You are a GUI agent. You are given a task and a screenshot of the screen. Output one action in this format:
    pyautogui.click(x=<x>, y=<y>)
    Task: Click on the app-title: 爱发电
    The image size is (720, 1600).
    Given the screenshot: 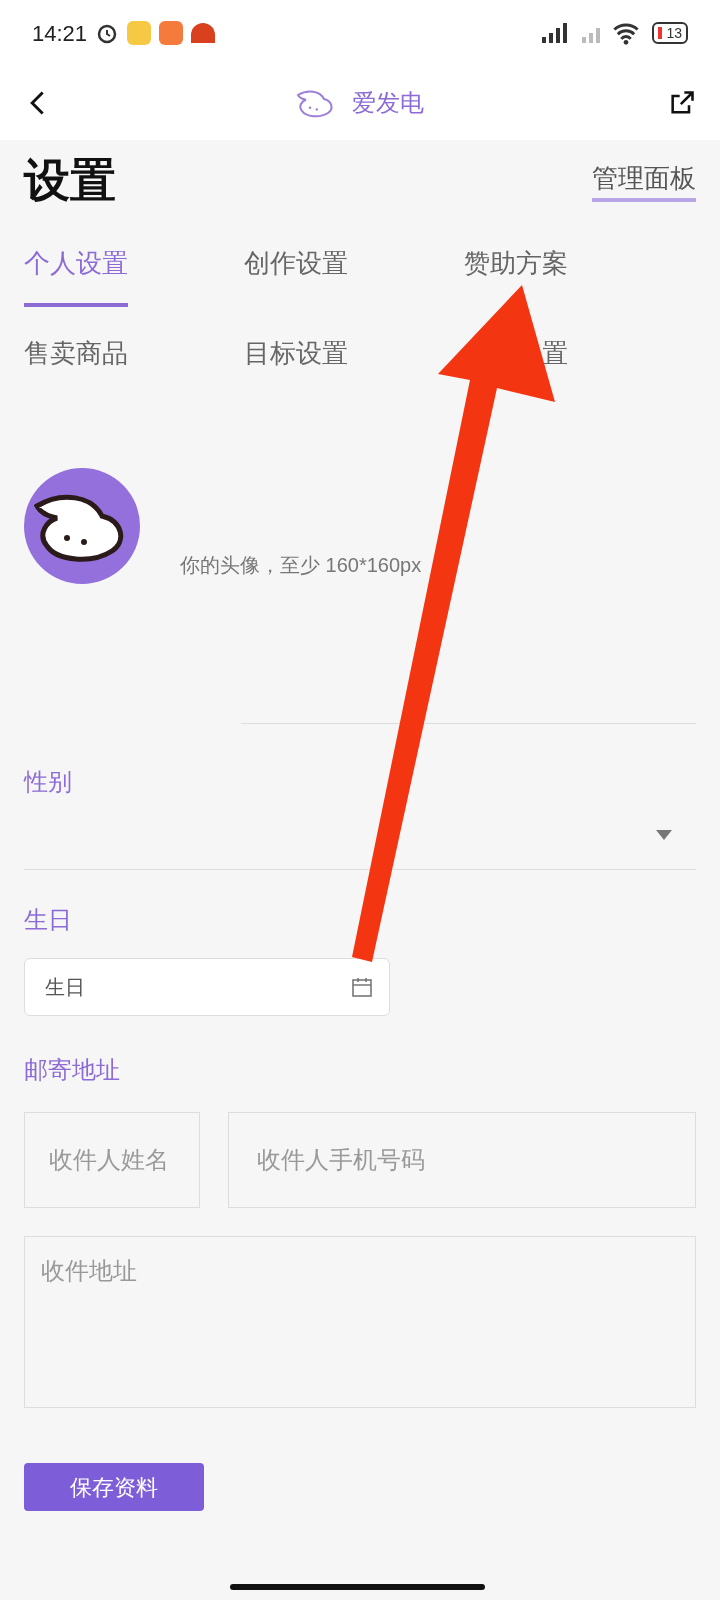 What is the action you would take?
    pyautogui.click(x=388, y=103)
    